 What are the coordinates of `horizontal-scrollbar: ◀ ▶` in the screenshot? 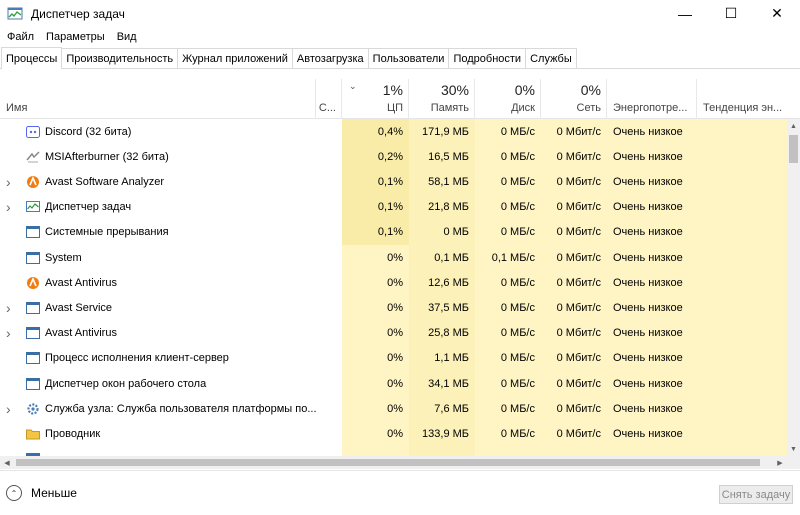 It's located at (393, 462).